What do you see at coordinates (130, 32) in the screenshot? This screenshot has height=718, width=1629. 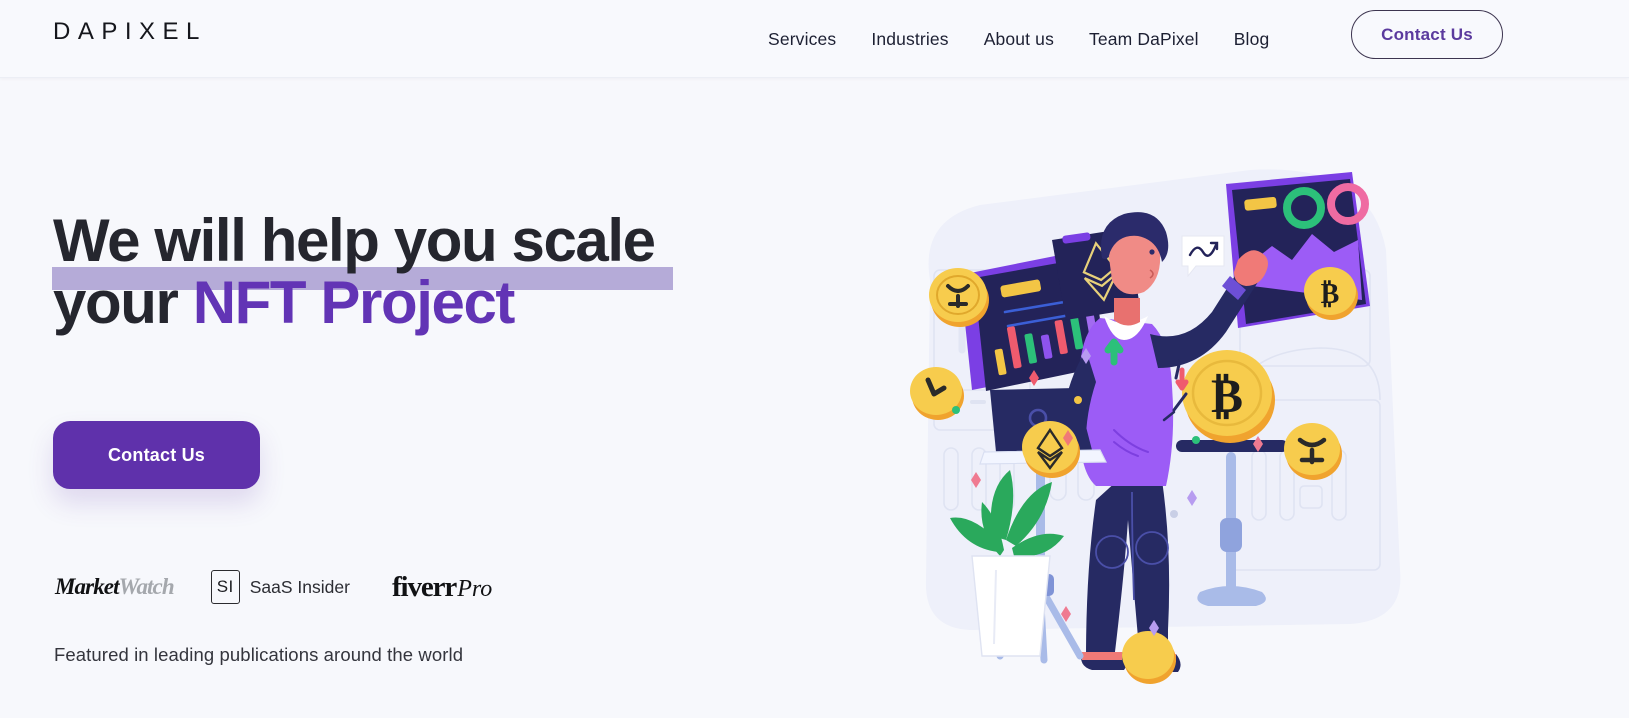 I see `brand-logo: DAPIXEL` at bounding box center [130, 32].